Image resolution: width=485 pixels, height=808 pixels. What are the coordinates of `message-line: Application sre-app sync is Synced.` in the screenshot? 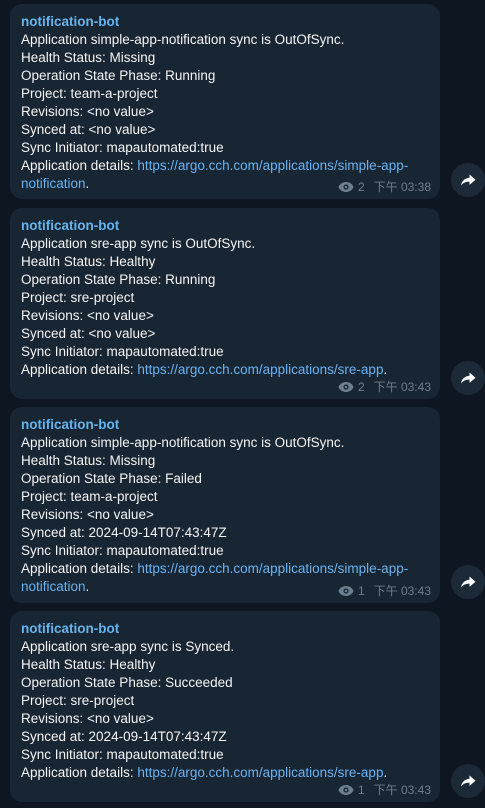 It's located at (128, 646).